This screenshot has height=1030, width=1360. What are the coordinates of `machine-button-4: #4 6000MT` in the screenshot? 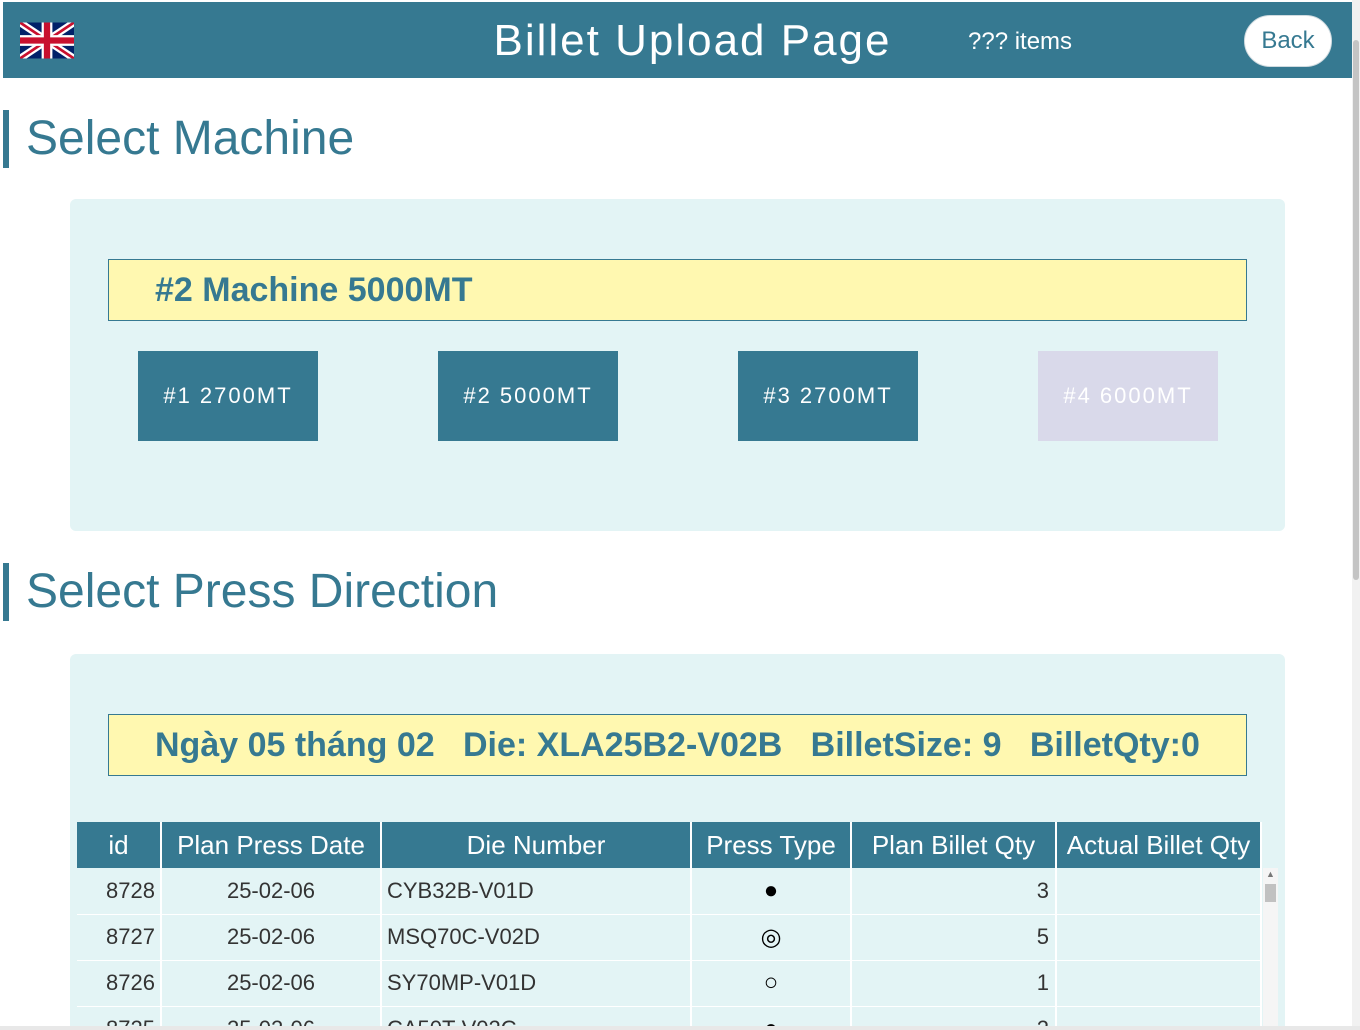 It's located at (1128, 396).